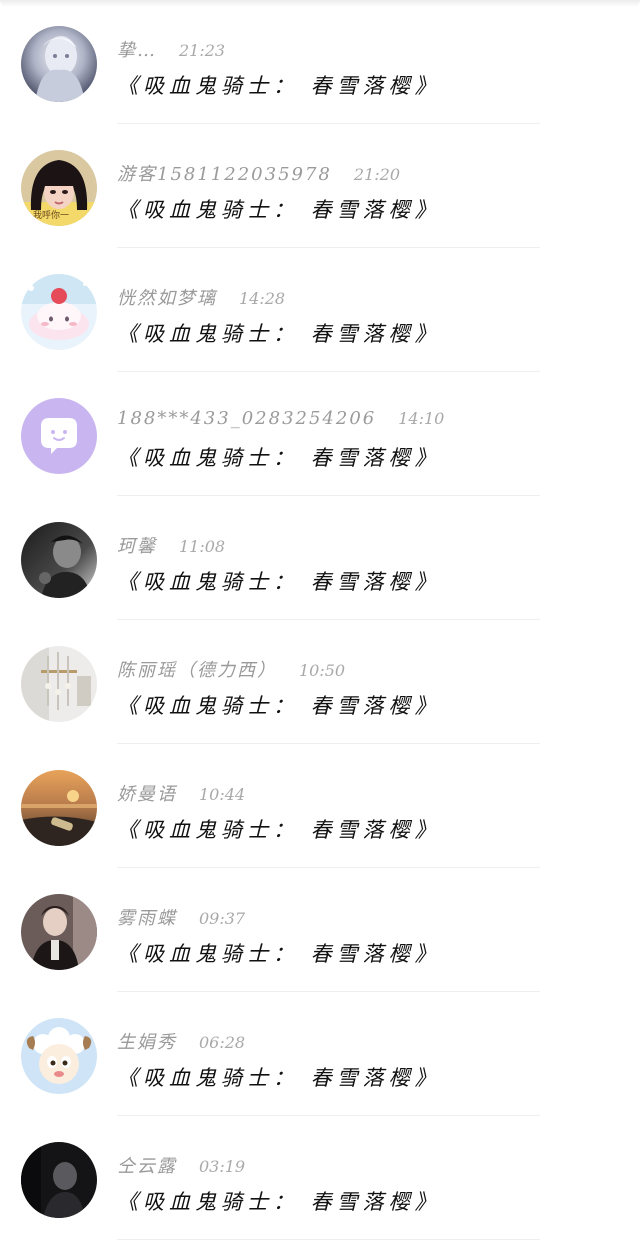 This screenshot has width=640, height=1252. Describe the element at coordinates (59, 684) in the screenshot. I see `chandelier-avatar-icon` at that location.